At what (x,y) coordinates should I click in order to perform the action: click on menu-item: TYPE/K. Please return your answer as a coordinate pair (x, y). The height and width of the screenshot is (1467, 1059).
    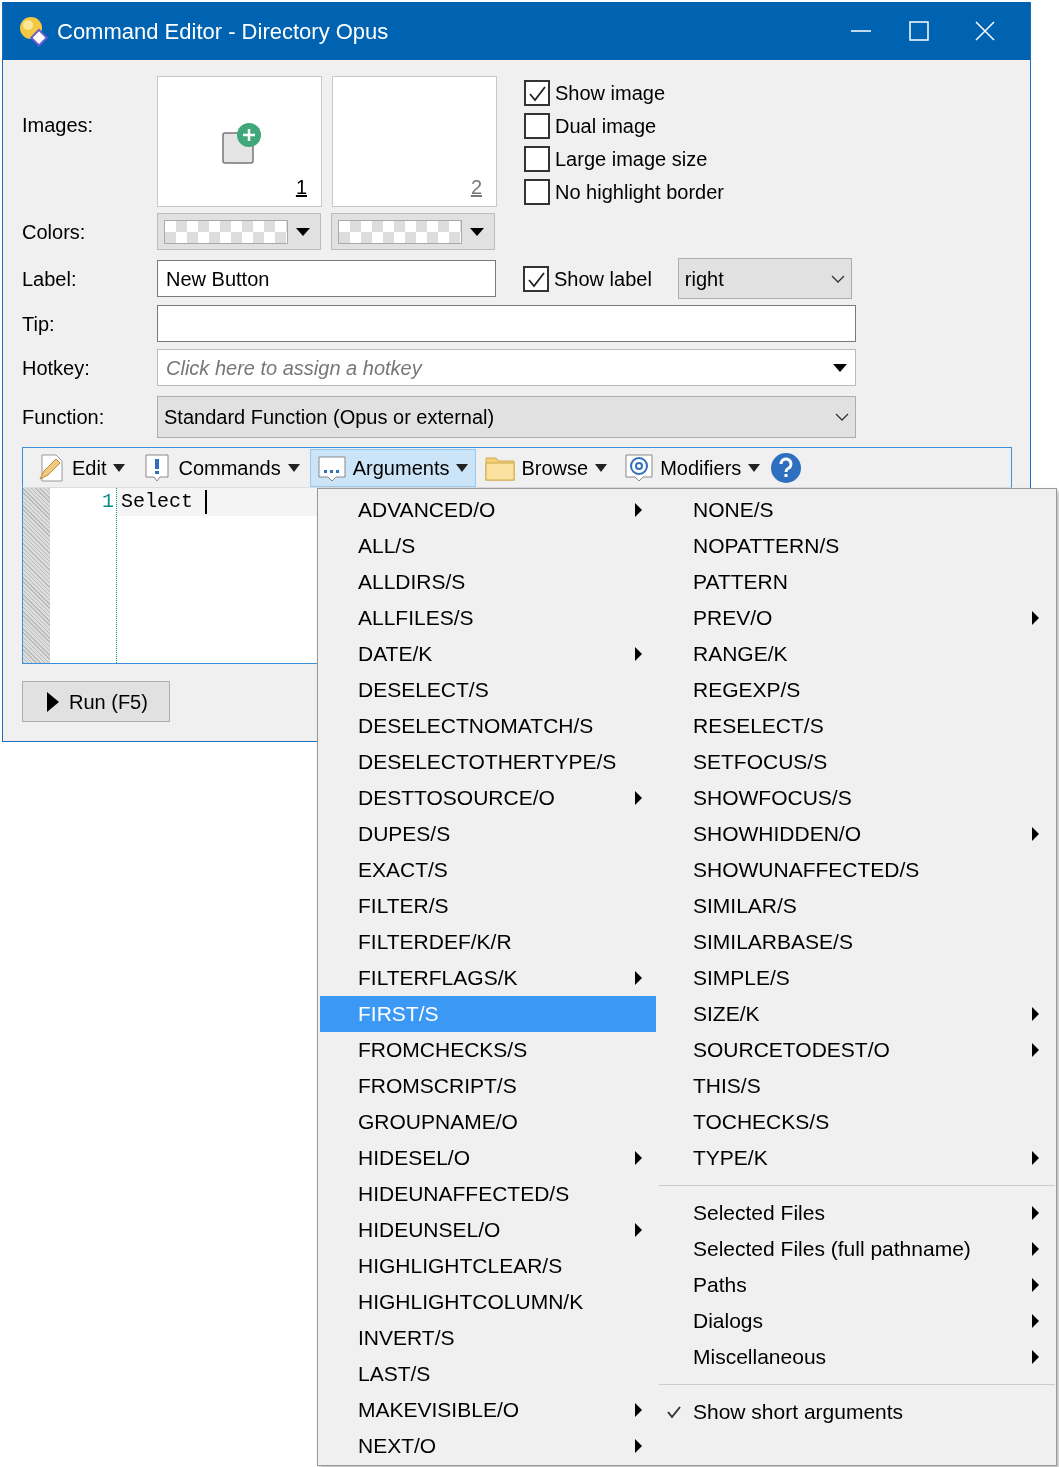
    Looking at the image, I should click on (857, 1158).